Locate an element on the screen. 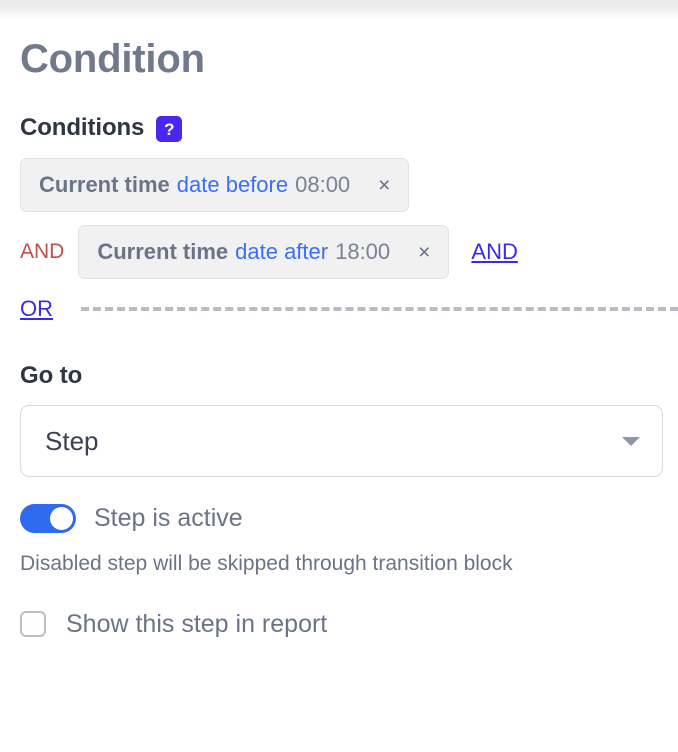 The image size is (678, 752). condition-chip: Current time date before 08:00 × is located at coordinates (215, 185).